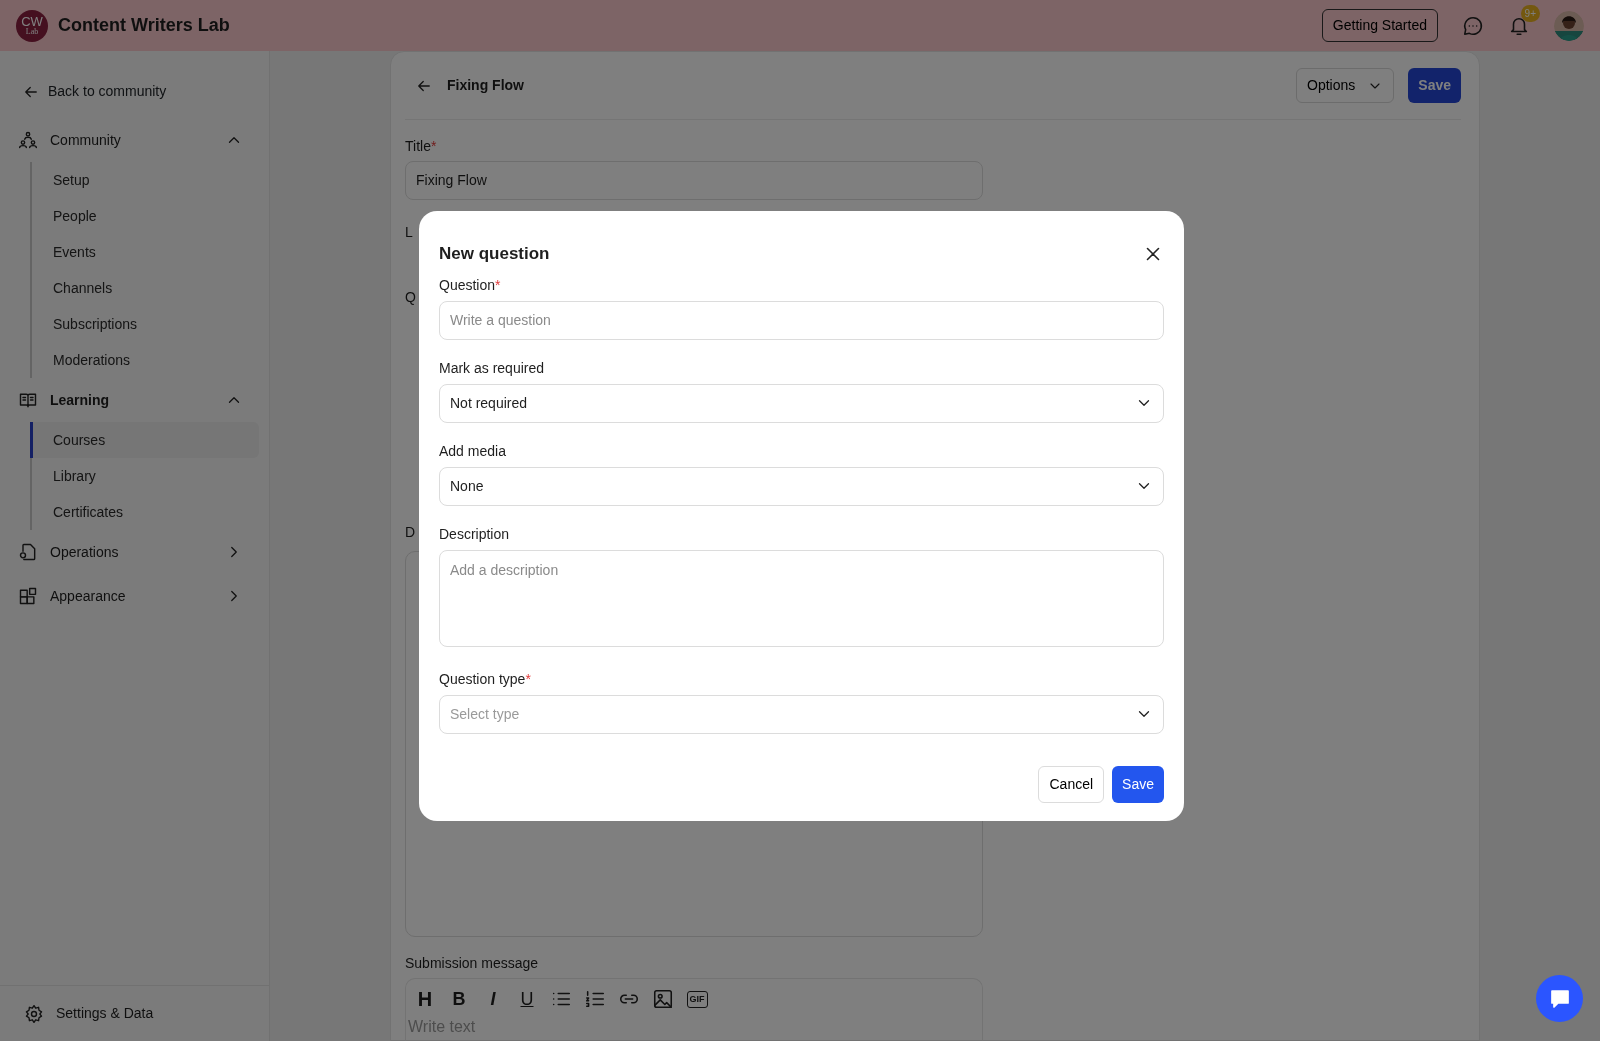 This screenshot has width=1600, height=1041. What do you see at coordinates (485, 85) in the screenshot?
I see `page-title: Fixing Flow` at bounding box center [485, 85].